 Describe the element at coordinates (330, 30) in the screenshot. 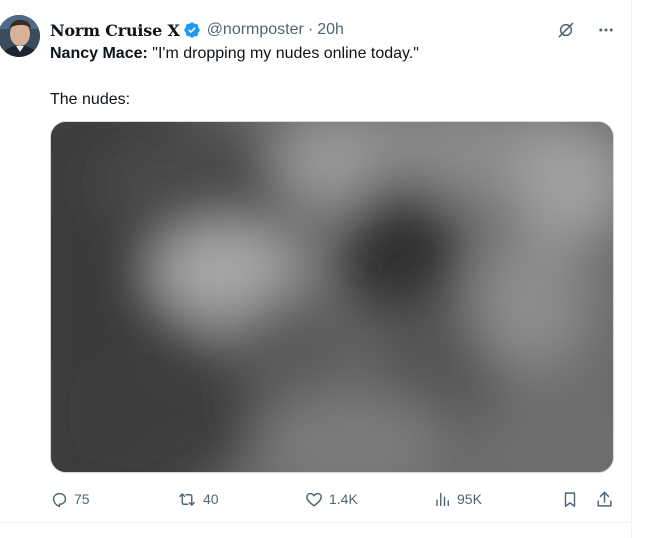

I see `tweet-timestamp: 20h` at that location.